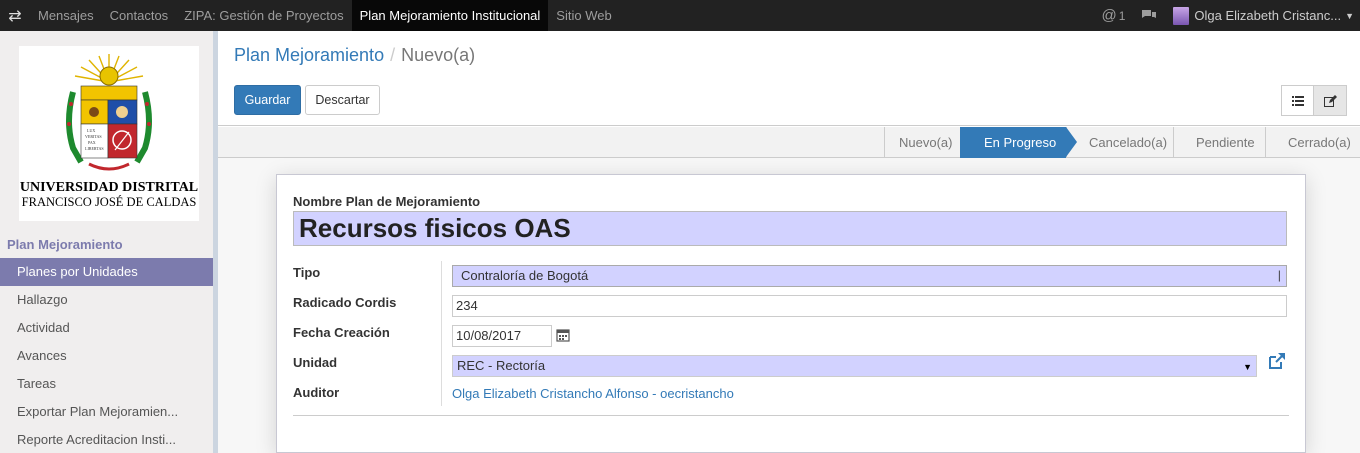 This screenshot has width=1360, height=453. I want to click on user-menu: Olga Elizabeth Cristanc... ▼, so click(1262, 15).